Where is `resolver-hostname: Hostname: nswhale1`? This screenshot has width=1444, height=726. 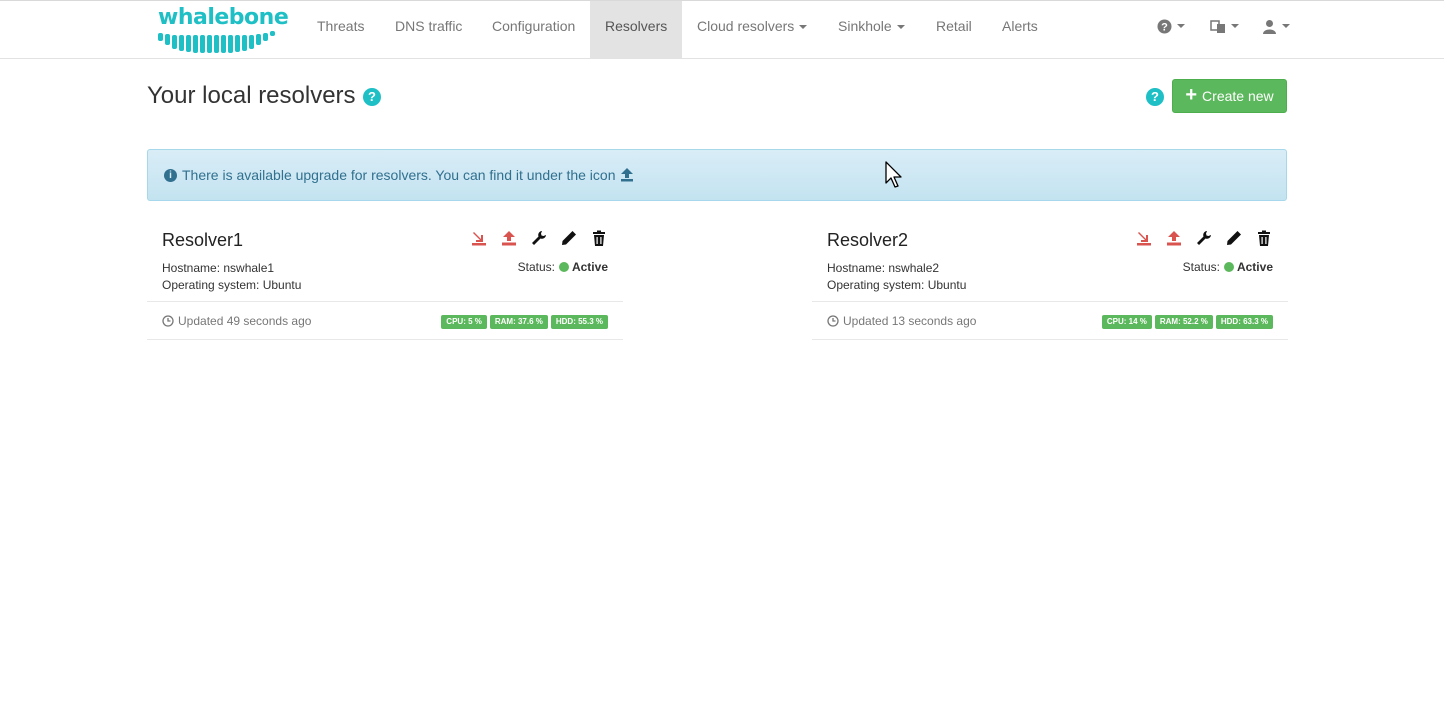
resolver-hostname: Hostname: nswhale1 is located at coordinates (218, 268).